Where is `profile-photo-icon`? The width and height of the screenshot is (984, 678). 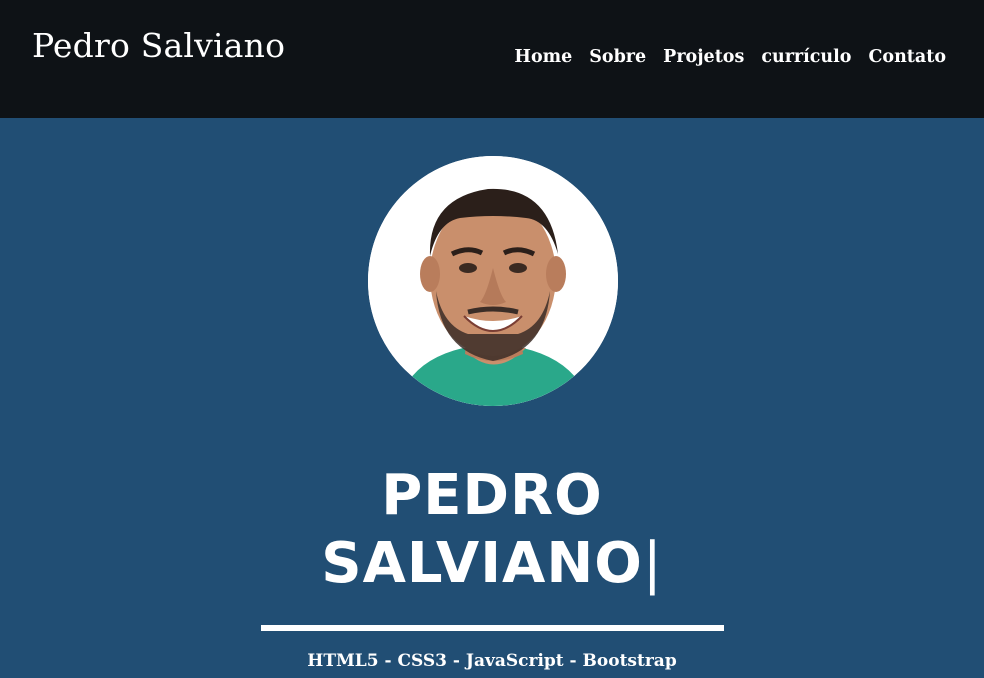
profile-photo-icon is located at coordinates (493, 281).